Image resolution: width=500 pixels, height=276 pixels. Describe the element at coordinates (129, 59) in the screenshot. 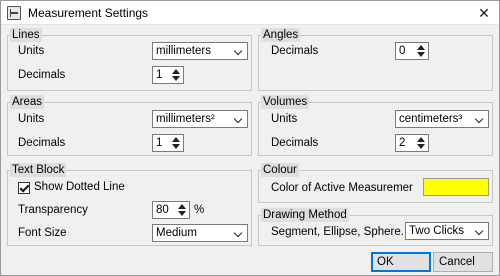

I see `lines-group: Lines Units millimeters Decimals 1` at that location.